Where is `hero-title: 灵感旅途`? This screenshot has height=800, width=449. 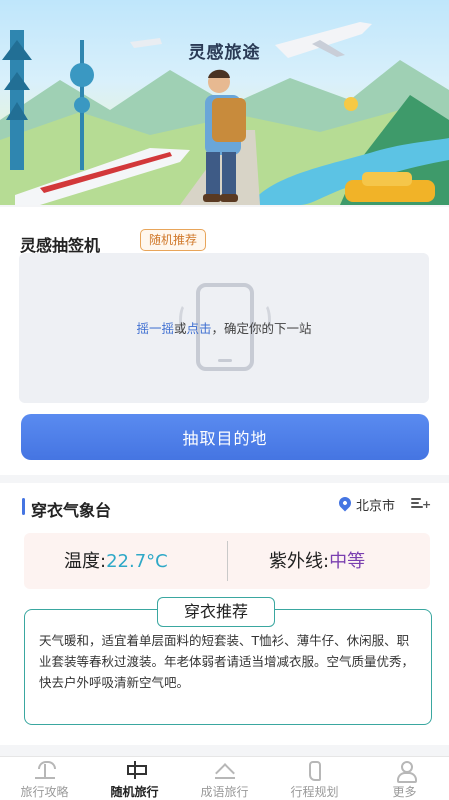
hero-title: 灵感旅途 is located at coordinates (224, 53).